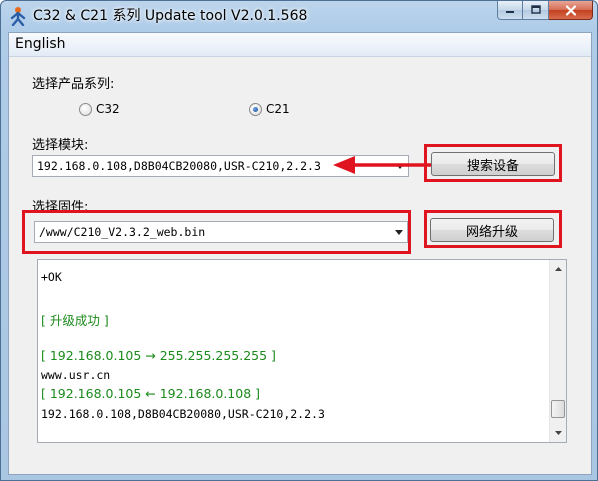 Image resolution: width=598 pixels, height=481 pixels. Describe the element at coordinates (151, 393) in the screenshot. I see `log-line: [ 192.168.0.105 ← 192.168.0.108 ]` at that location.